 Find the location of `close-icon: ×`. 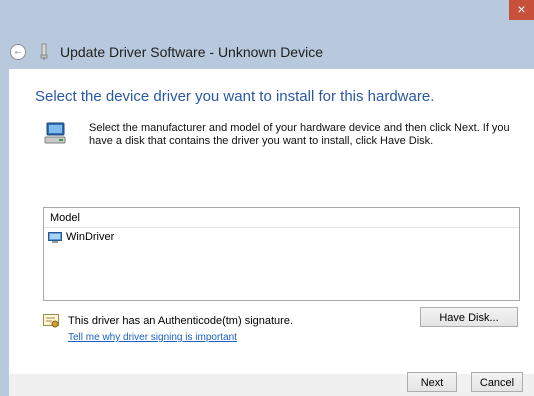

close-icon: × is located at coordinates (521, 9).